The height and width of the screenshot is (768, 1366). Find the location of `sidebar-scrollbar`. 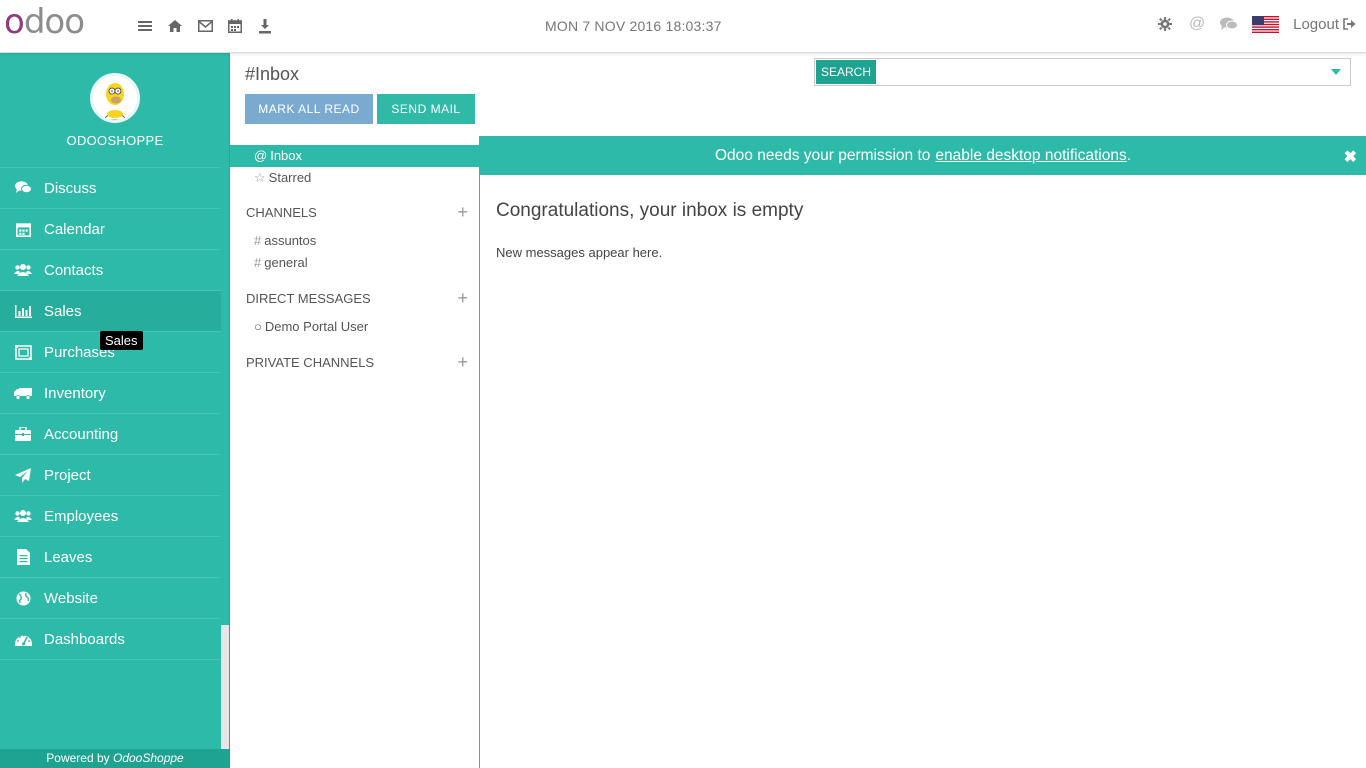

sidebar-scrollbar is located at coordinates (225, 696).